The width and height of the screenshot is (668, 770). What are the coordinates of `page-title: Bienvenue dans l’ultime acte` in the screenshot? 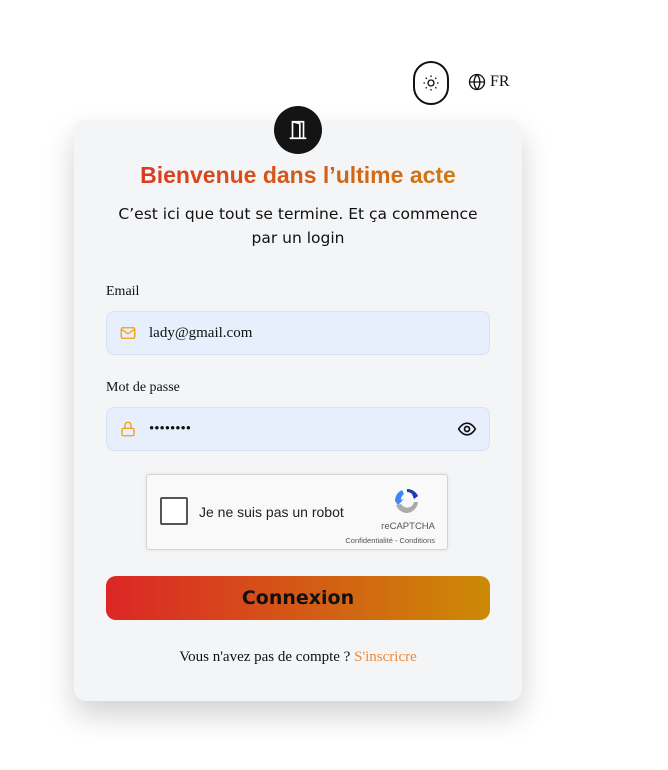 It's located at (298, 175).